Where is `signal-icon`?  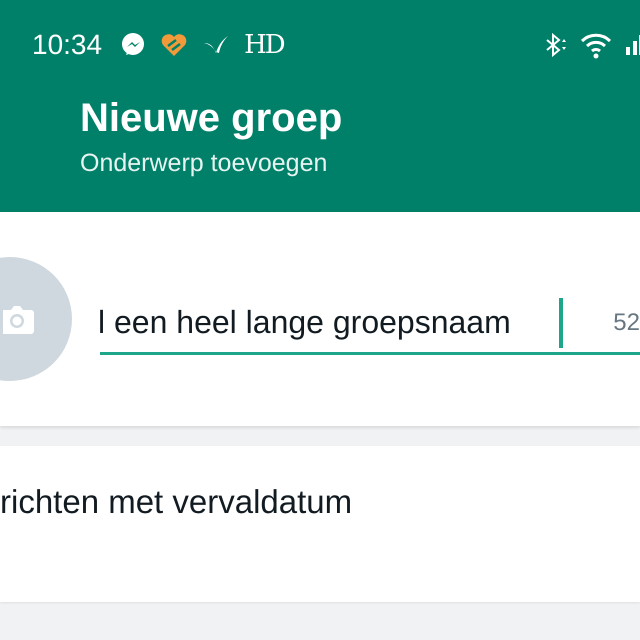 signal-icon is located at coordinates (633, 45).